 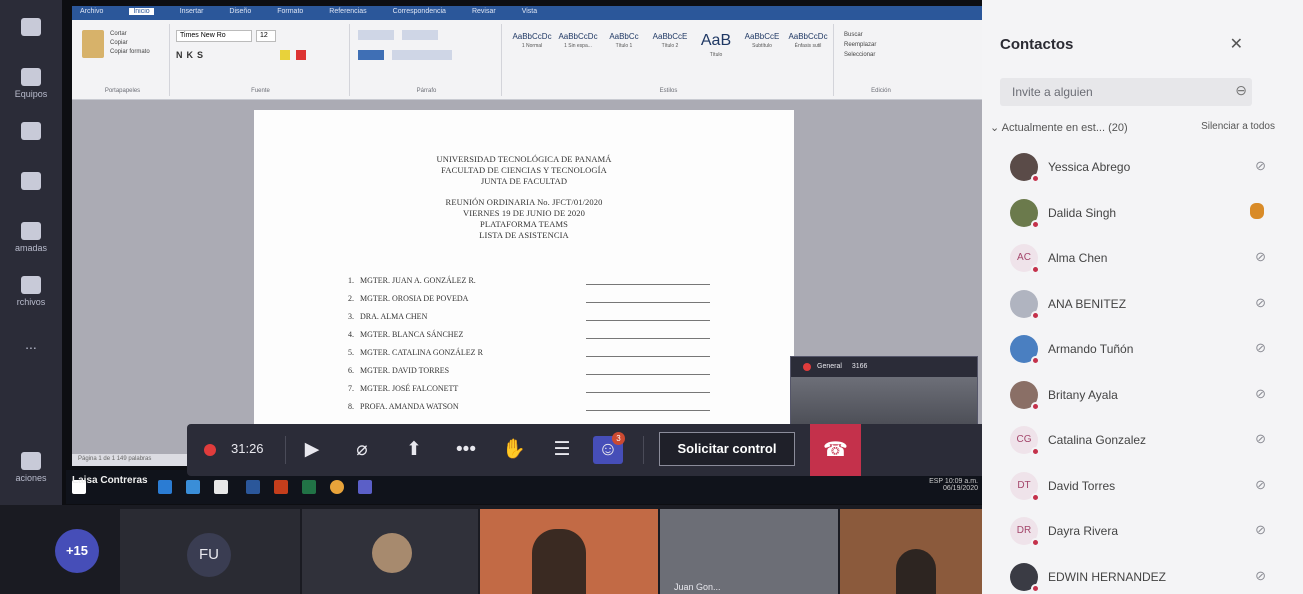 What do you see at coordinates (285, 55) in the screenshot?
I see `highlight-icon` at bounding box center [285, 55].